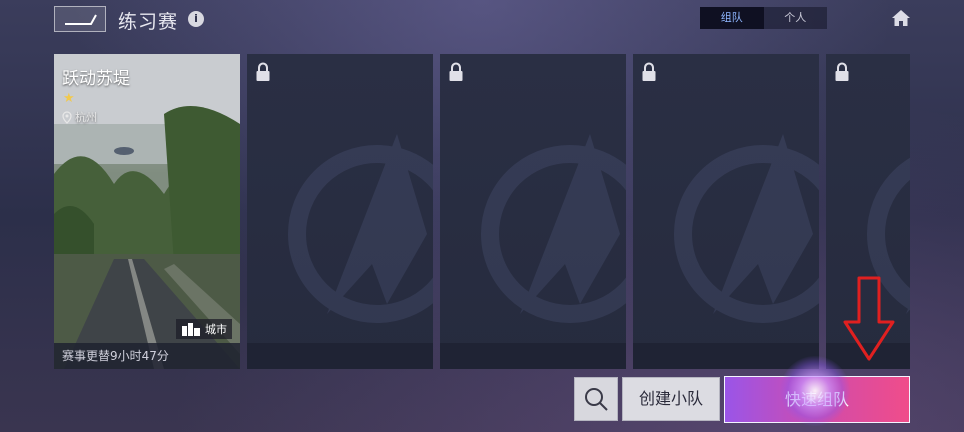 This screenshot has width=964, height=432. I want to click on search-button, so click(596, 399).